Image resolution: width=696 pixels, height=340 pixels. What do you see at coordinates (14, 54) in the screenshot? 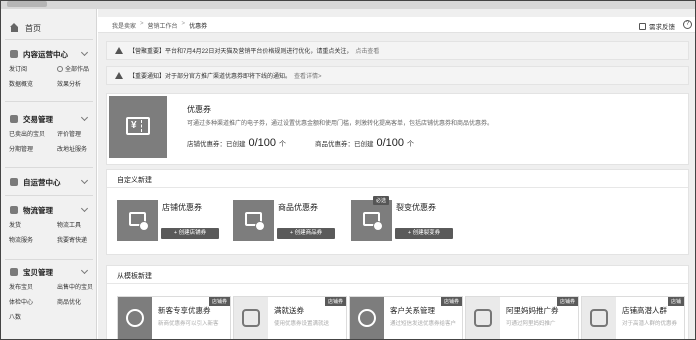
I see `content-center-icon` at bounding box center [14, 54].